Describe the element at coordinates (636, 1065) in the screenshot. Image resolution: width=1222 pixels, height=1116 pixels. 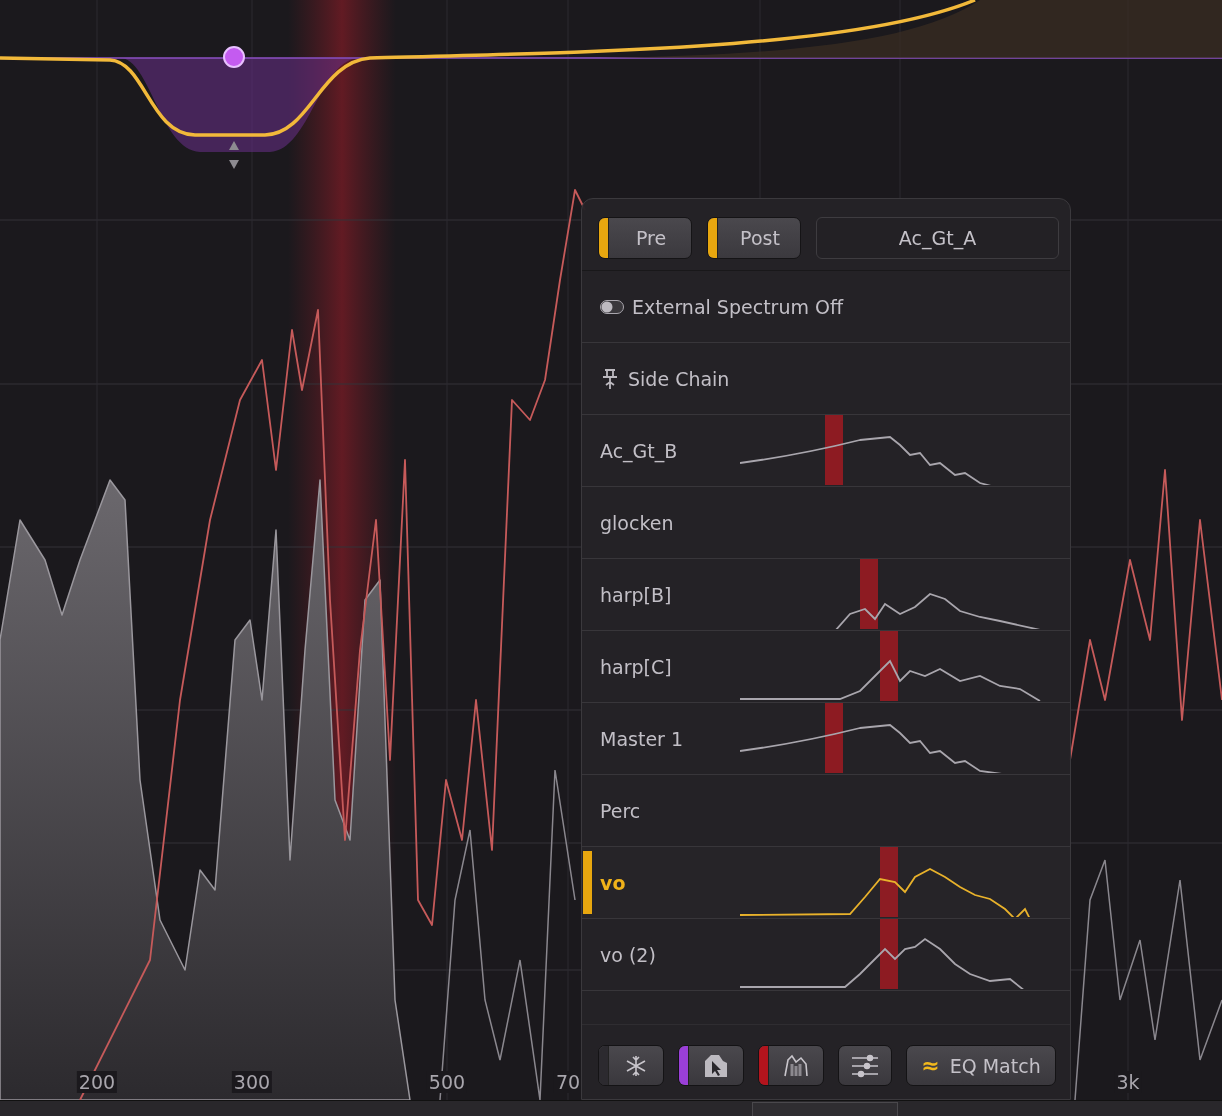
I see `snowflake-icon` at that location.